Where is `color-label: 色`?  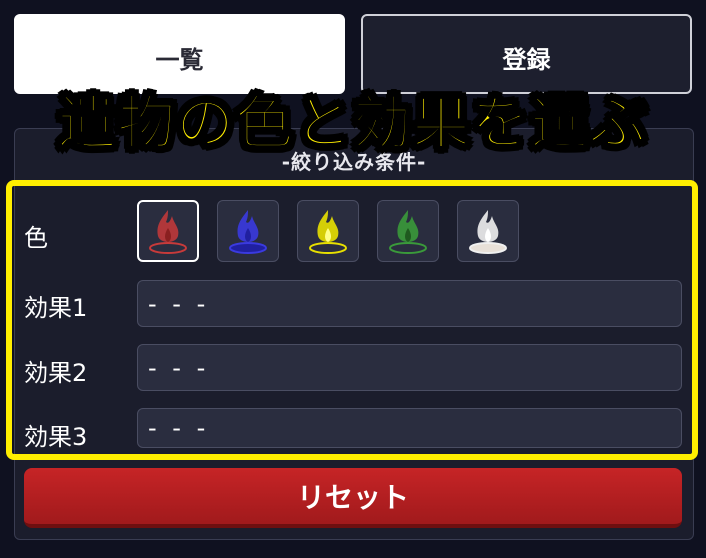
color-label: 色 is located at coordinates (36, 238).